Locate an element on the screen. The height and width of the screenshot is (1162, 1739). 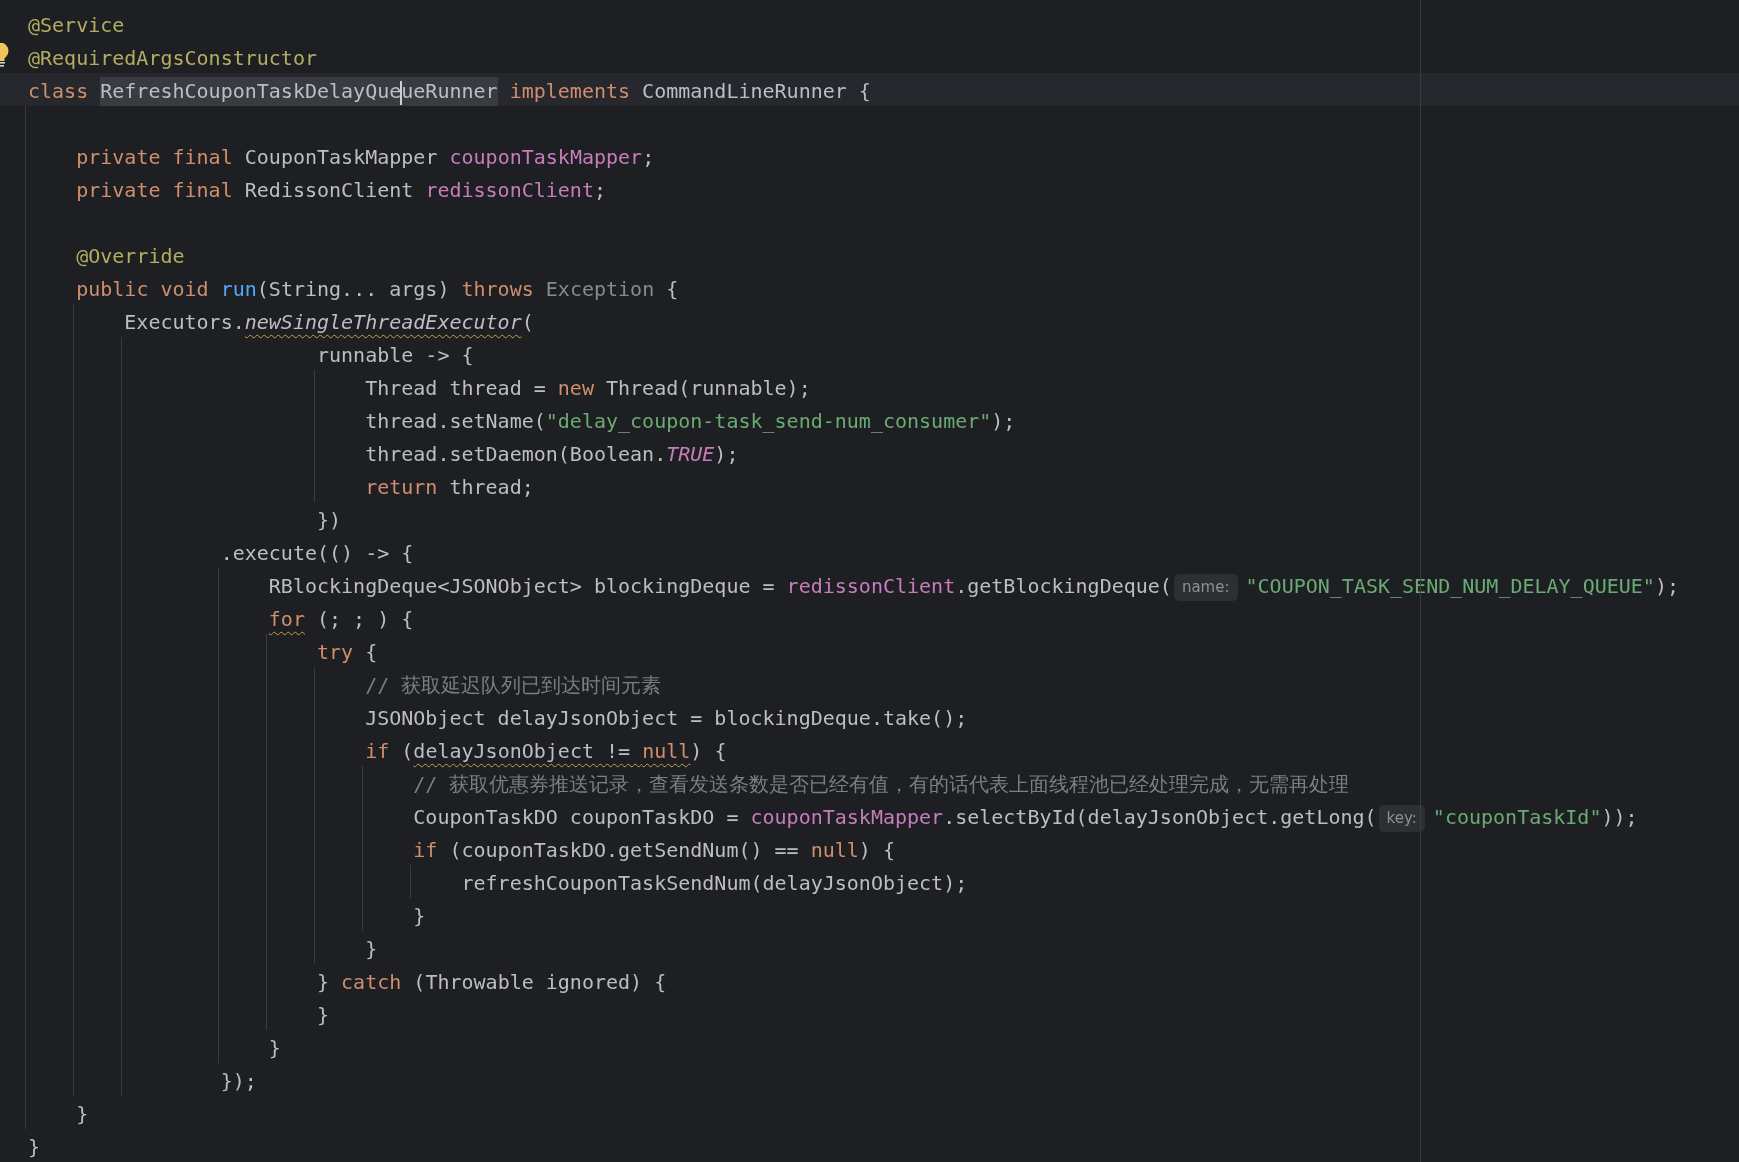
code-line: thread.setDaemon(Boolean.TRUE); is located at coordinates (552, 454).